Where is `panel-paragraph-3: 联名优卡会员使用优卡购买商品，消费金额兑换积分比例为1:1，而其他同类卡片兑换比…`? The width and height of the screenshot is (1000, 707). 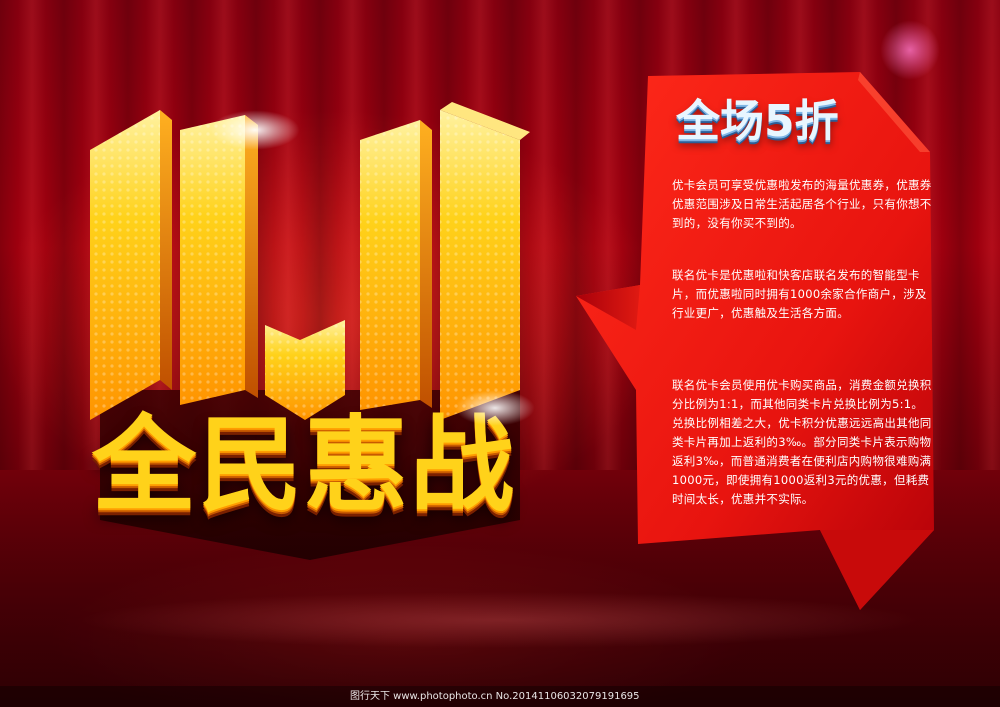 panel-paragraph-3: 联名优卡会员使用优卡购买商品，消费金额兑换积分比例为1:1，而其他同类卡片兑换比… is located at coordinates (802, 442).